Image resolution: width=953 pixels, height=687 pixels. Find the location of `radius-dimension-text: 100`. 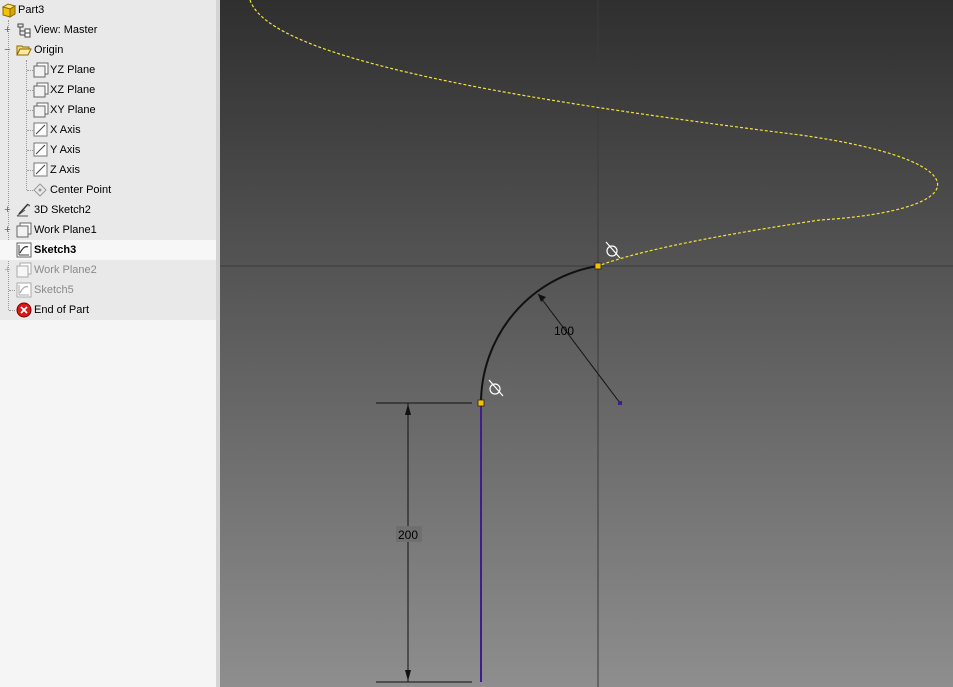

radius-dimension-text: 100 is located at coordinates (564, 331).